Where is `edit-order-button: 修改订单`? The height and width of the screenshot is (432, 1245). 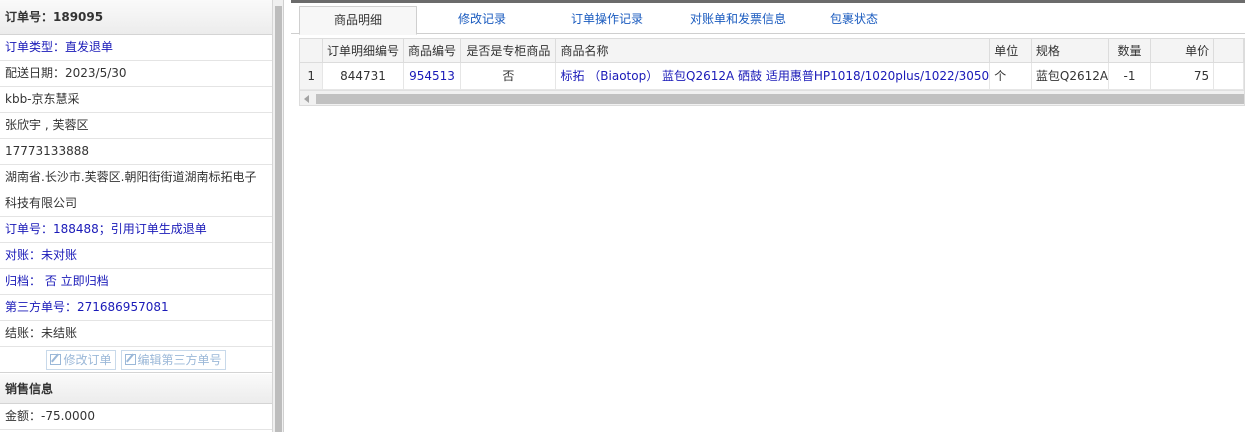
edit-order-button: 修改订单 is located at coordinates (81, 359).